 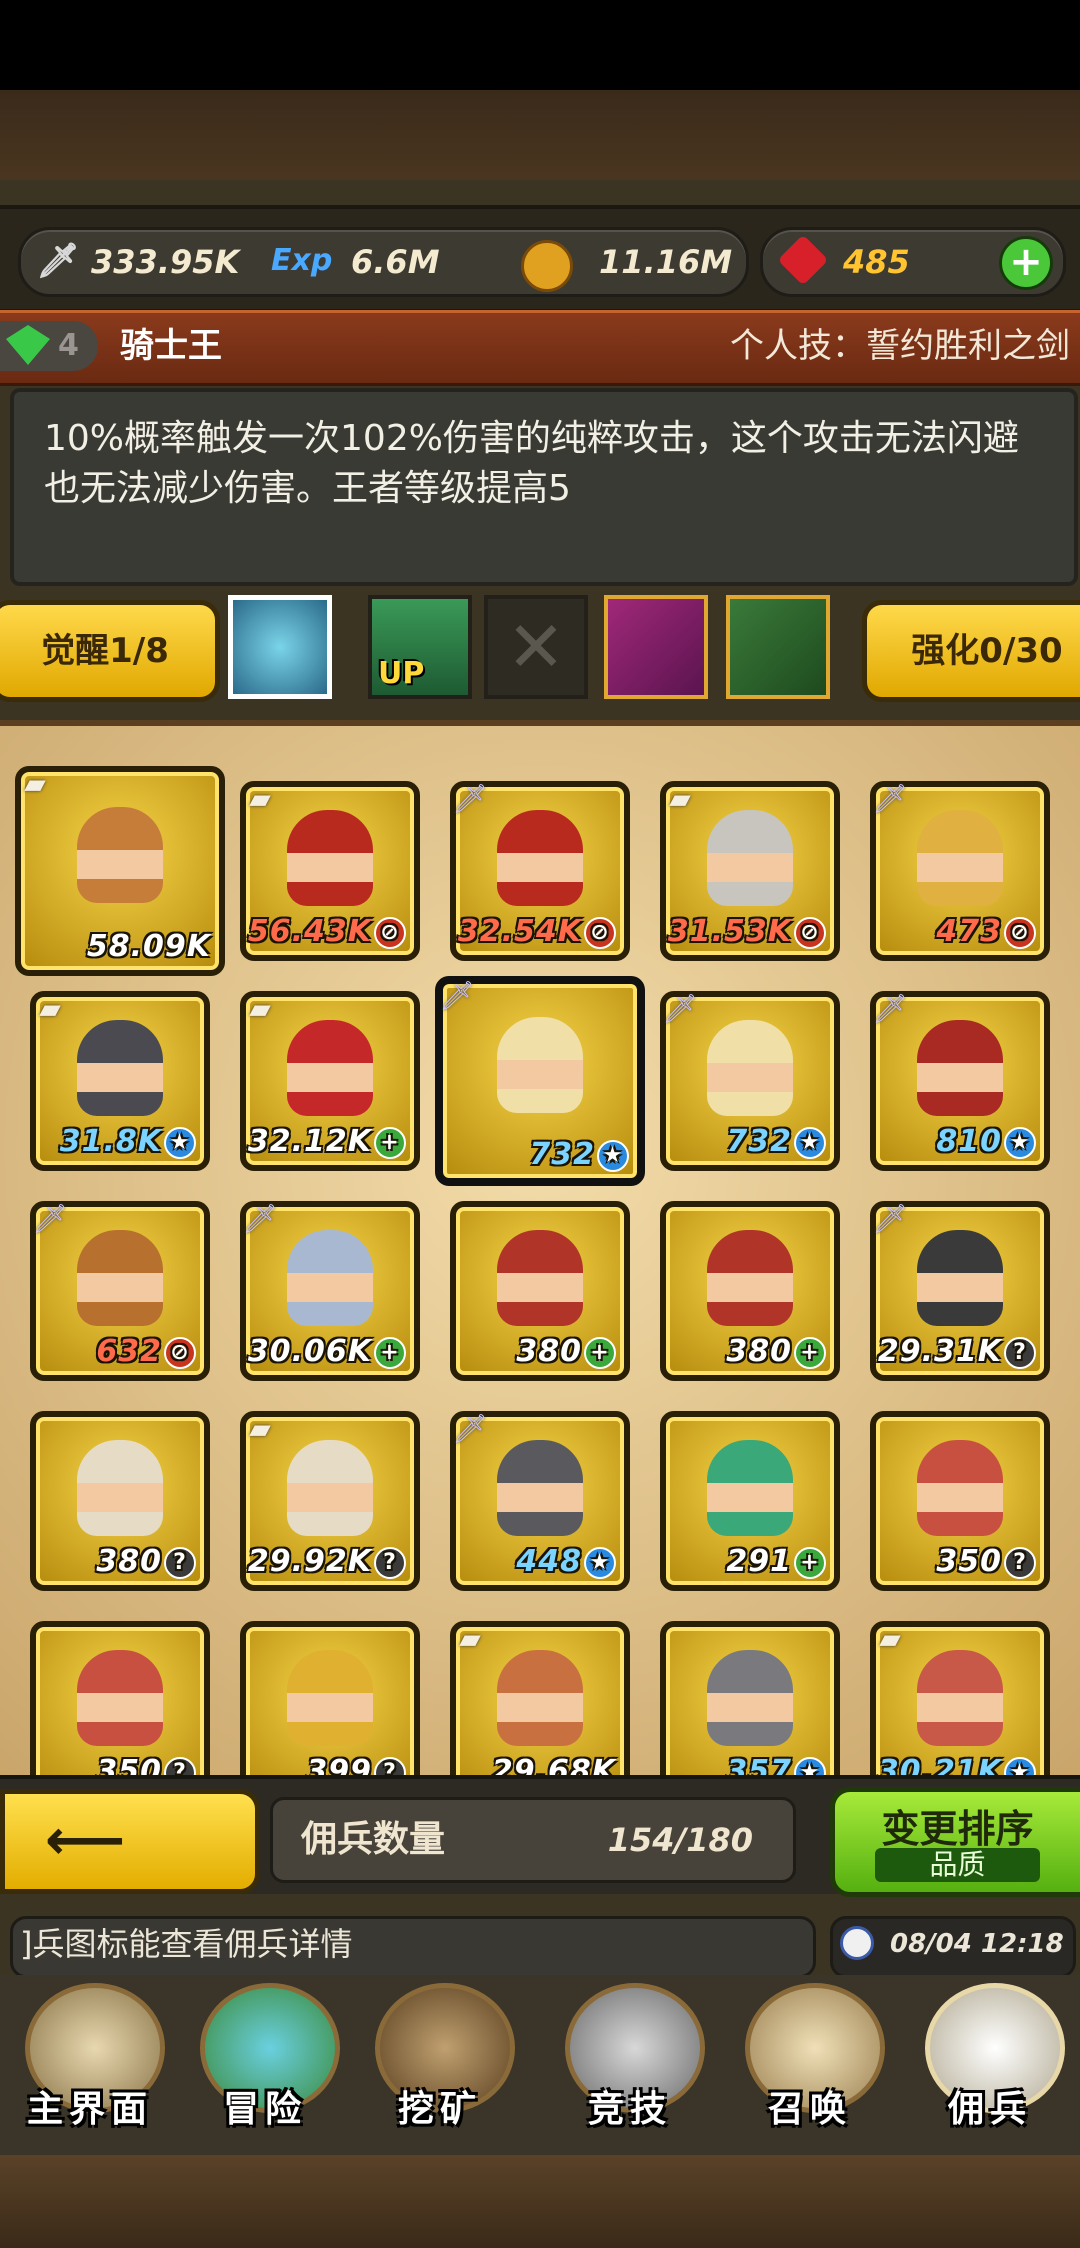 I want to click on nav-main: 主界面, so click(x=90, y=2065).